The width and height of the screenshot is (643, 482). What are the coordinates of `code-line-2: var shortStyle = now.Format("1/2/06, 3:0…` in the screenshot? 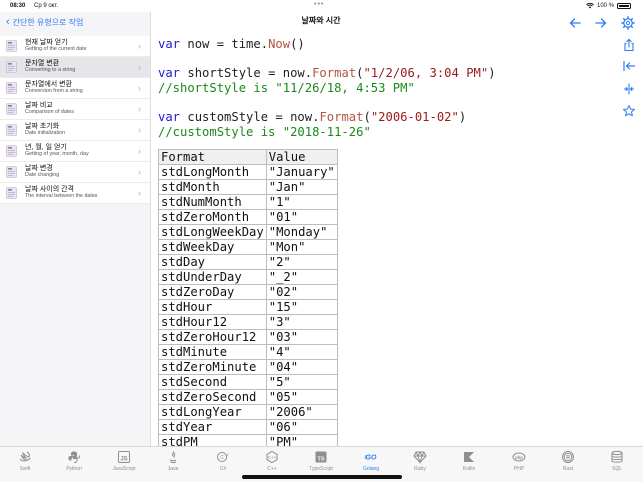 It's located at (327, 73).